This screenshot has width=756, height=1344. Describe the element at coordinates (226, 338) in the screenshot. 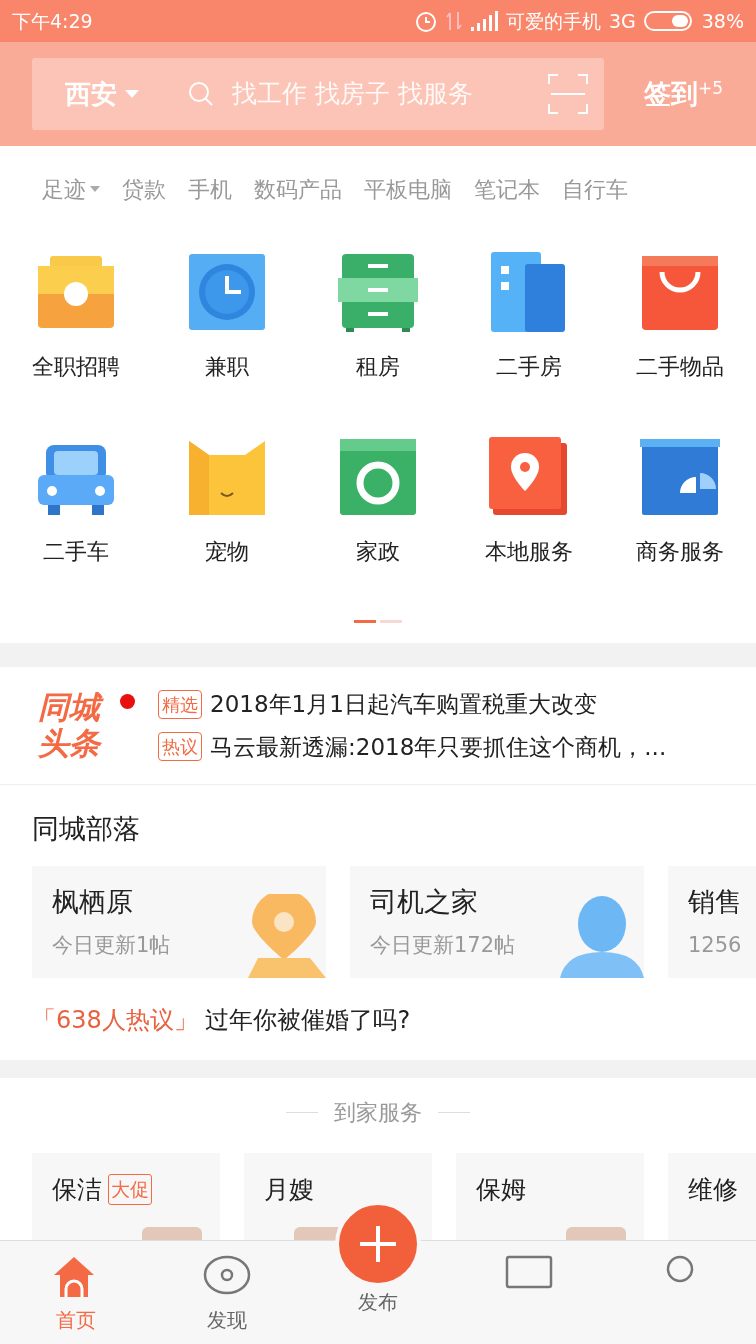

I see `category-item: 兼职` at that location.